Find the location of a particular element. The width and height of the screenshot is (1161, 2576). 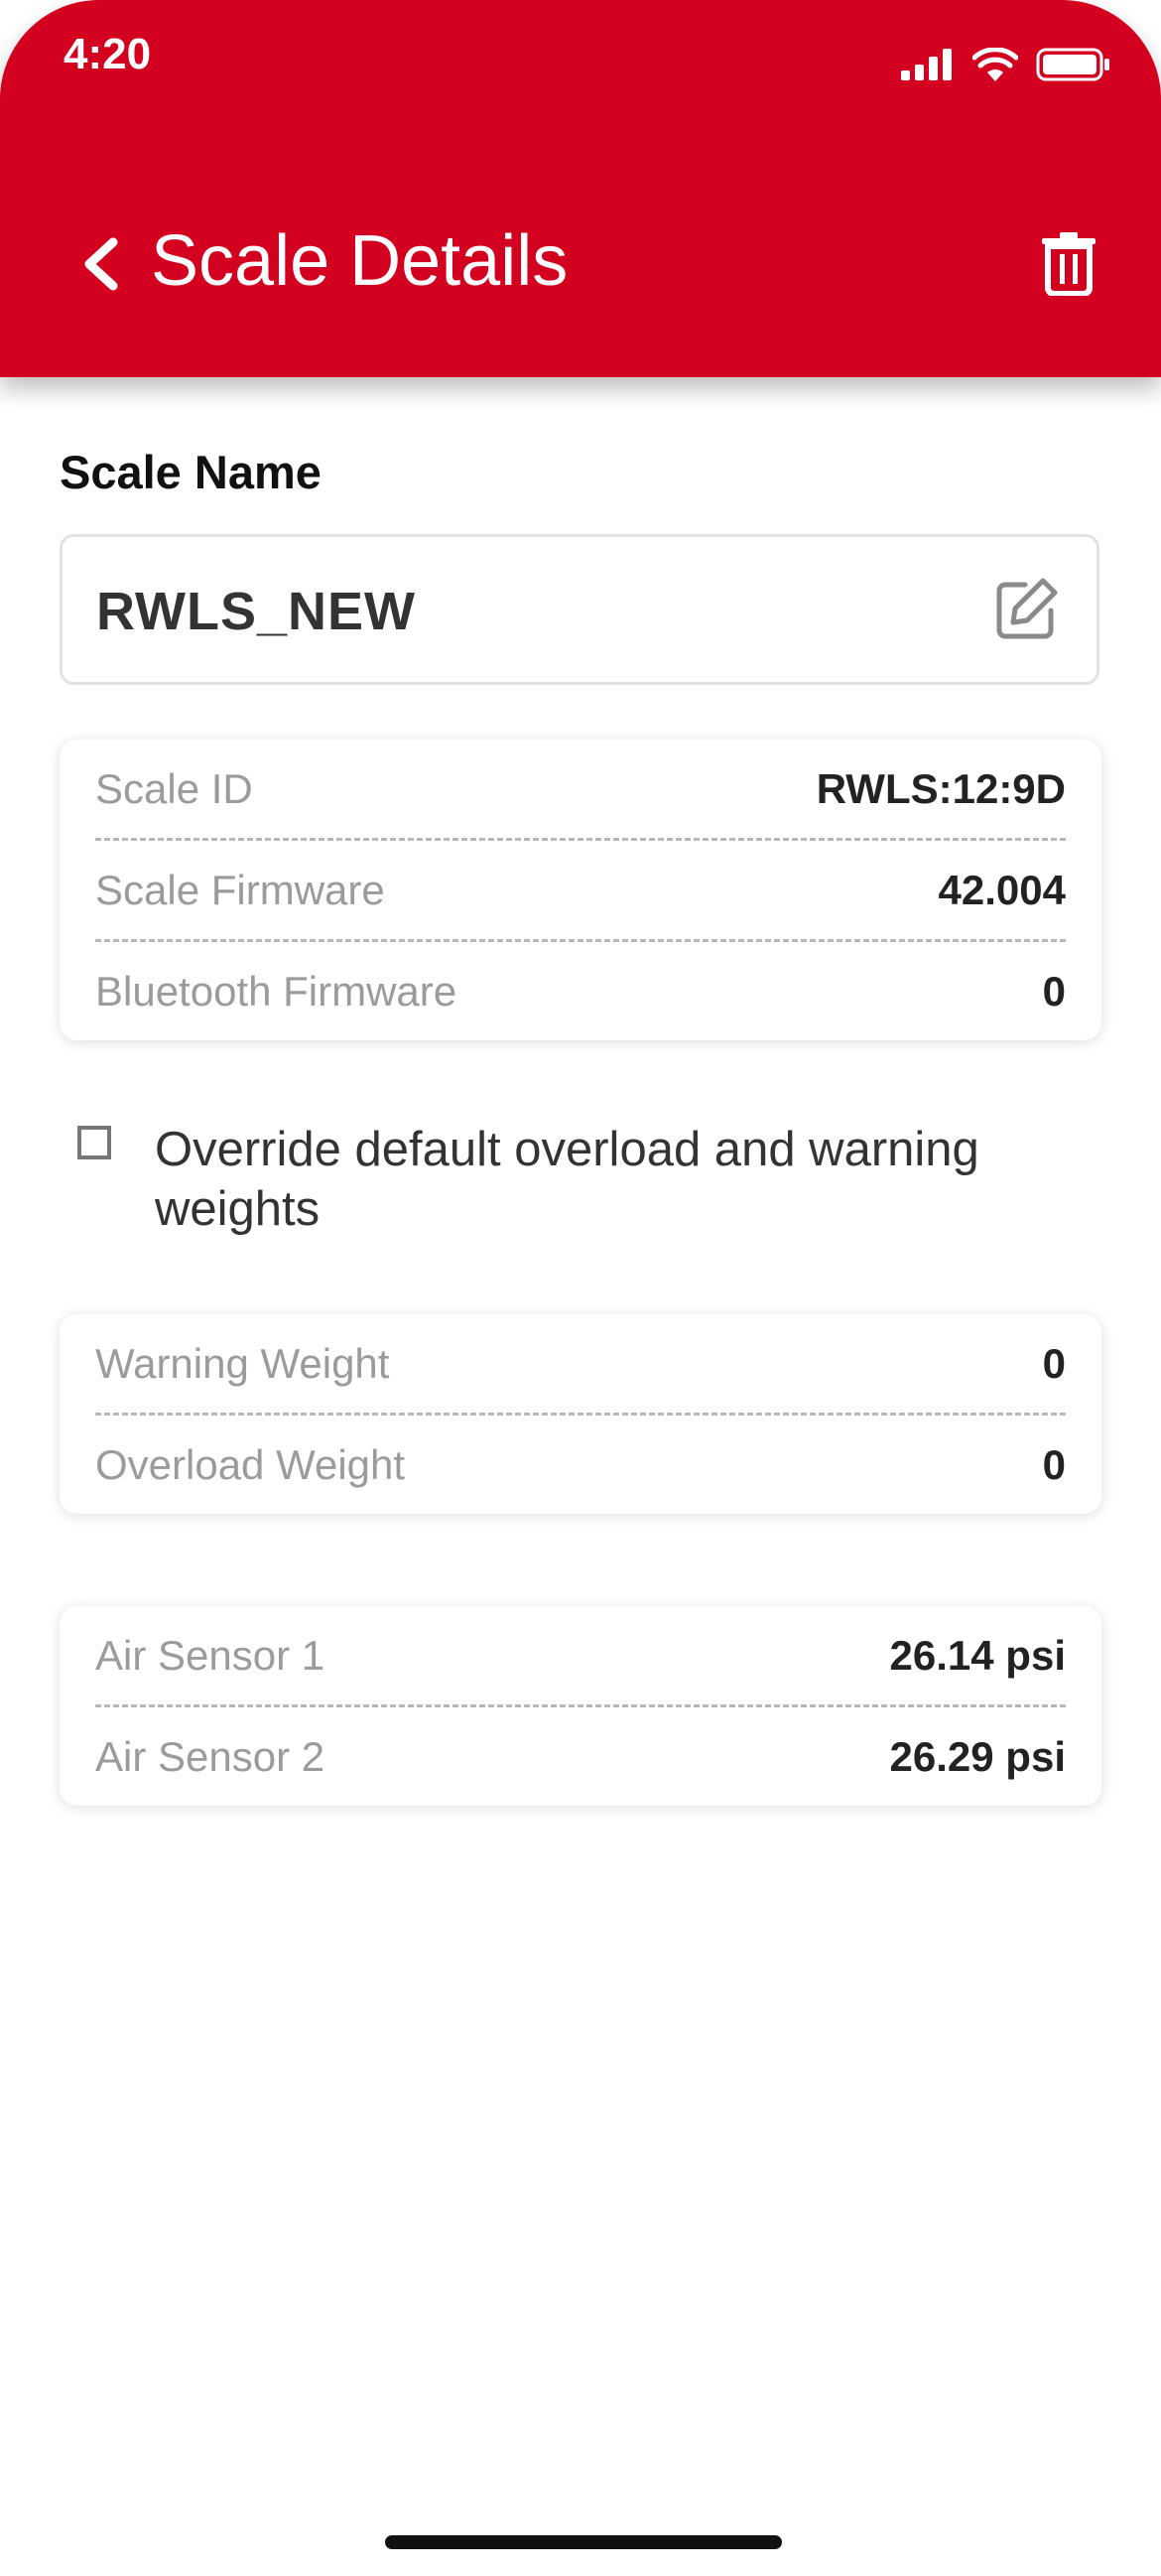

back-button is located at coordinates (99, 264).